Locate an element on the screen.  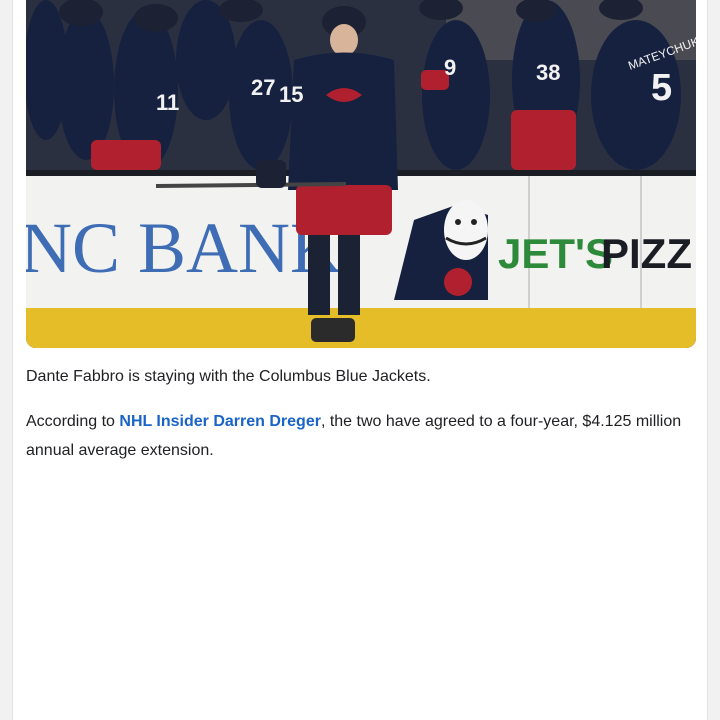
board-pizza-text: PIZZ is located at coordinates (646, 253).